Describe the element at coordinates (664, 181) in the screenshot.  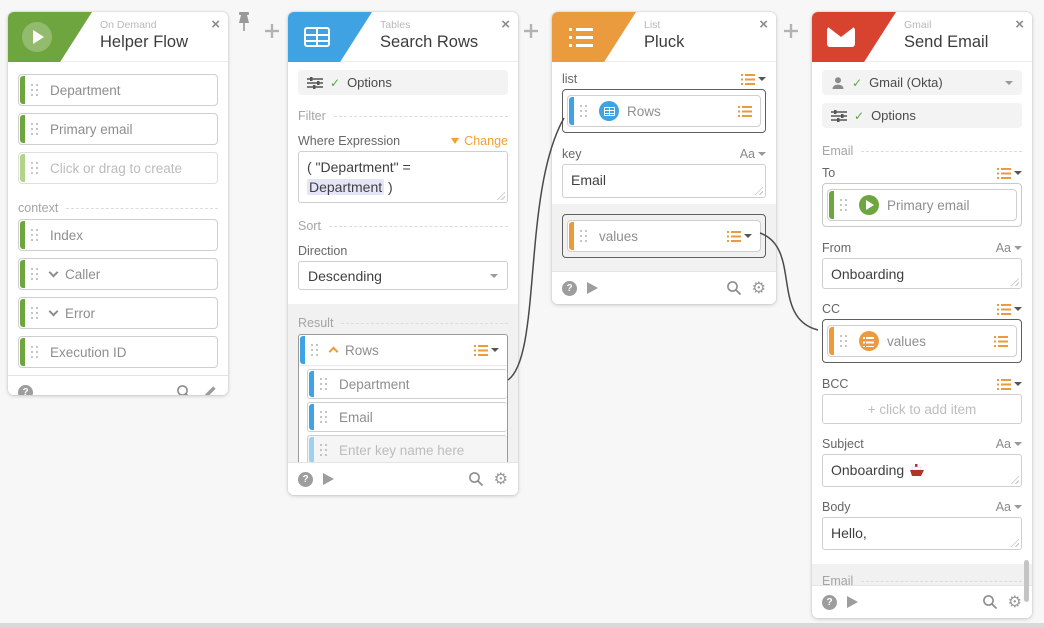
I see `key-input: Email` at that location.